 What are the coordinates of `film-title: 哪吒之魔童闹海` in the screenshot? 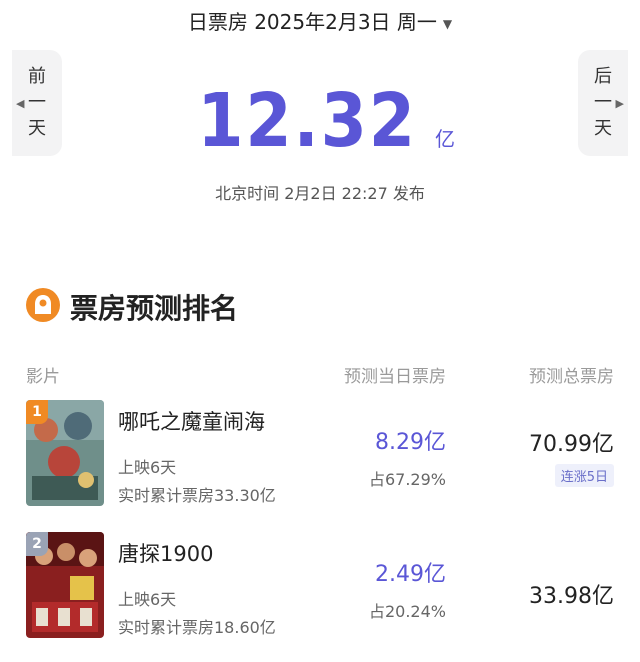 It's located at (191, 422).